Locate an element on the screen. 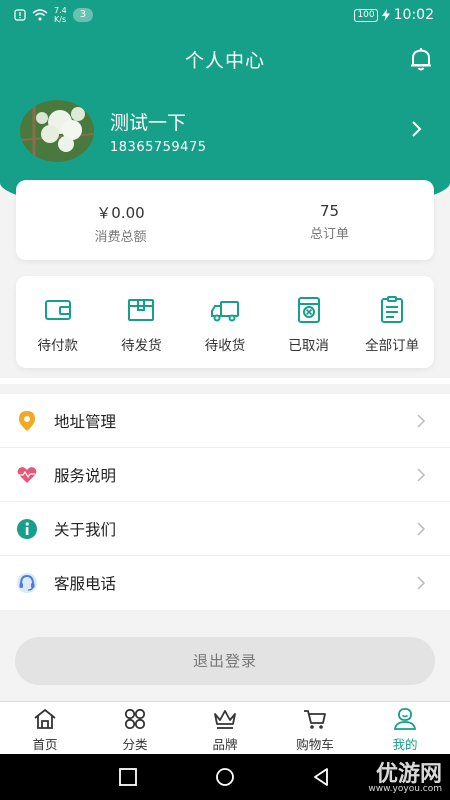 This screenshot has height=800, width=450. status-bar: 7.4 K/s 3 100 10:02 is located at coordinates (225, 16).